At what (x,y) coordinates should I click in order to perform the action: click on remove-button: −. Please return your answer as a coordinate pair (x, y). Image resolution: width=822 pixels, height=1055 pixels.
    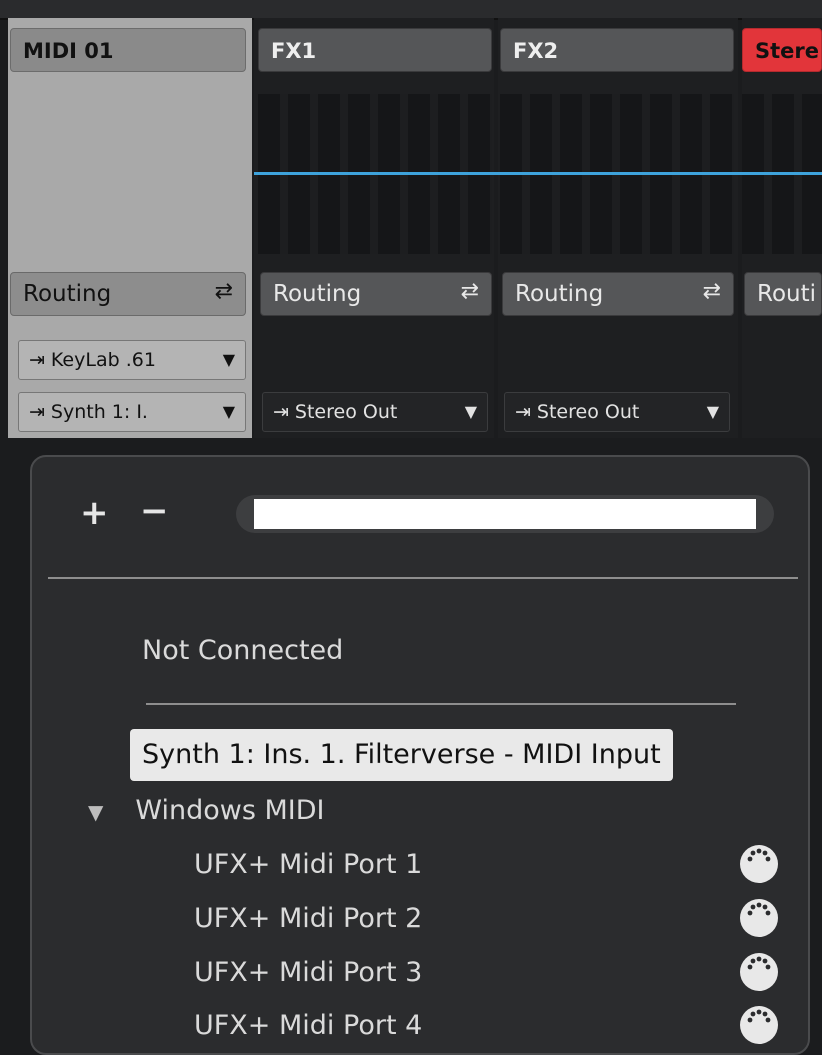
    Looking at the image, I should click on (154, 511).